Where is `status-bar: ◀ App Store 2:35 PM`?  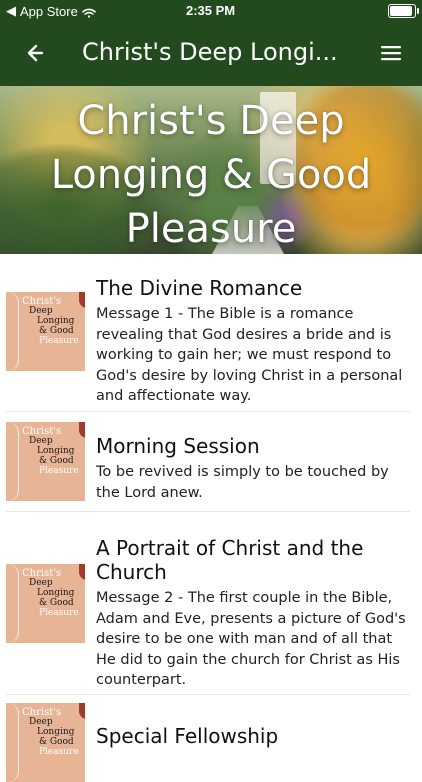 status-bar: ◀ App Store 2:35 PM is located at coordinates (211, 12).